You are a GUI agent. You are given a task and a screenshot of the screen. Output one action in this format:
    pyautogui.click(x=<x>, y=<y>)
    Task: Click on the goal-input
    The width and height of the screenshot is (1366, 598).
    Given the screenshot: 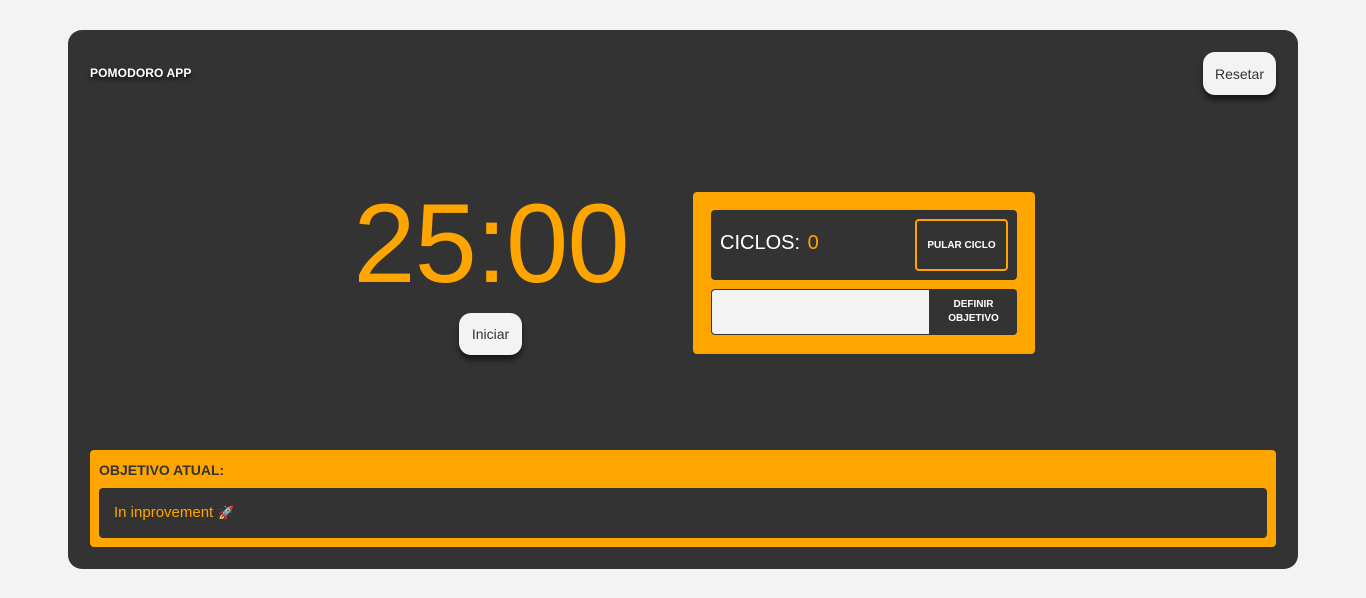 What is the action you would take?
    pyautogui.click(x=820, y=312)
    